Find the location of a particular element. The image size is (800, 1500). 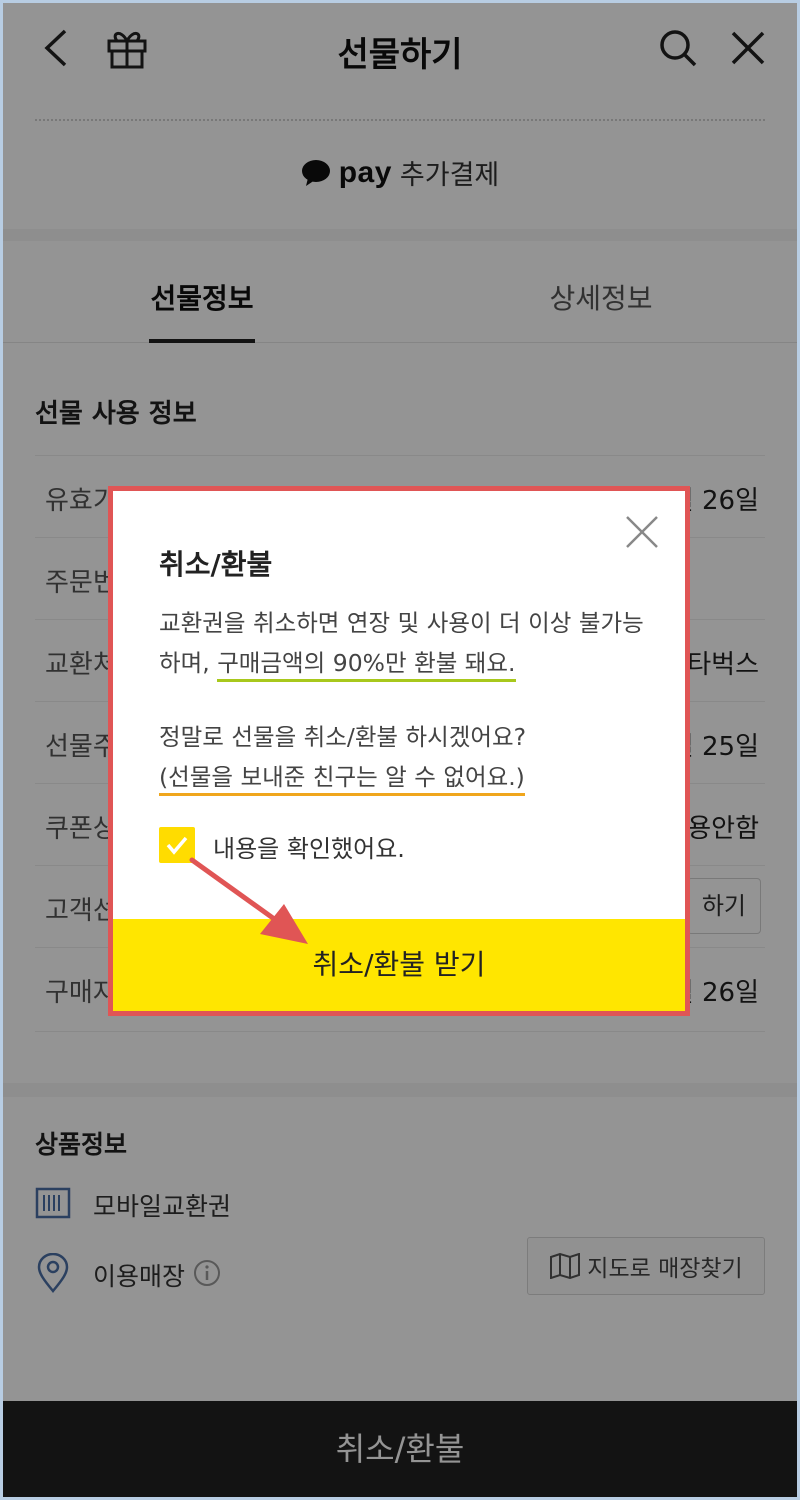

annotation-arrow-icon is located at coordinates (248, 900).